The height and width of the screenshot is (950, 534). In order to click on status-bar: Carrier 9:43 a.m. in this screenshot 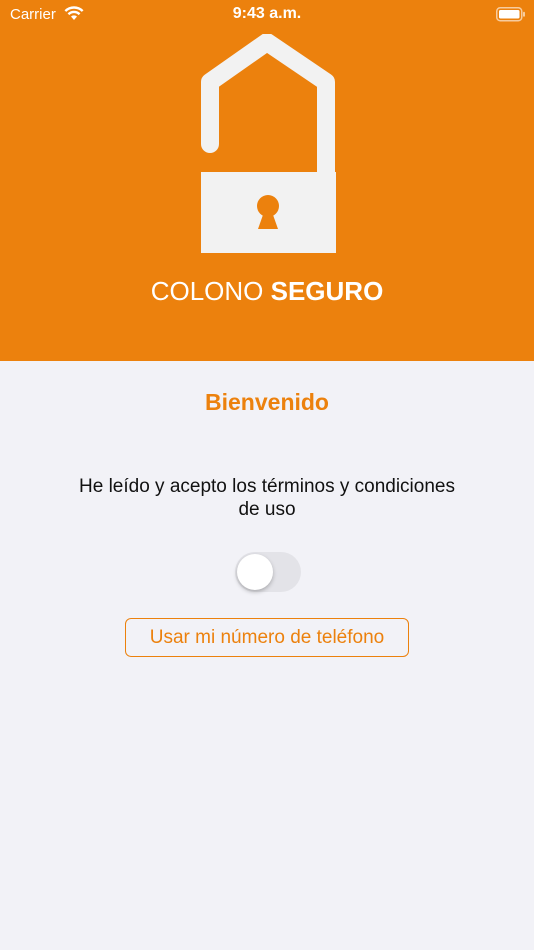, I will do `click(267, 14)`.